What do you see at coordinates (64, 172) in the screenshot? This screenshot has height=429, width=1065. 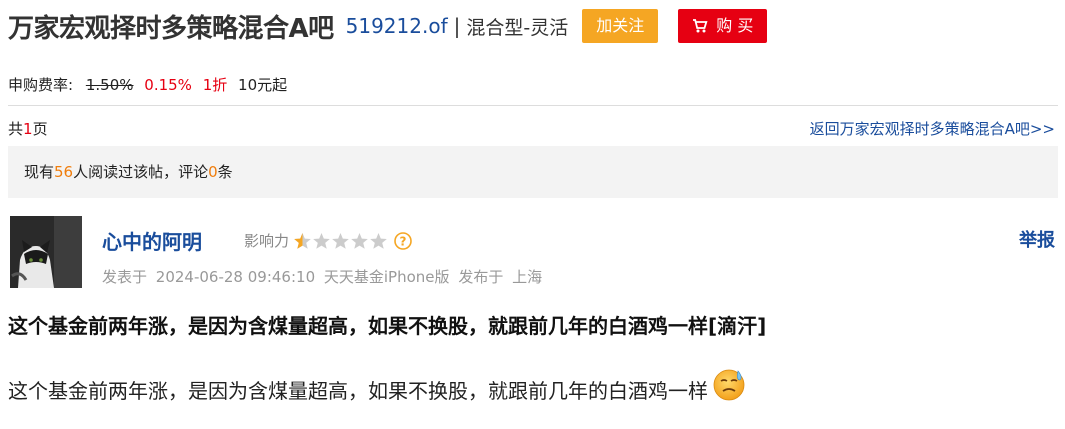 I see `reader-count: 56` at bounding box center [64, 172].